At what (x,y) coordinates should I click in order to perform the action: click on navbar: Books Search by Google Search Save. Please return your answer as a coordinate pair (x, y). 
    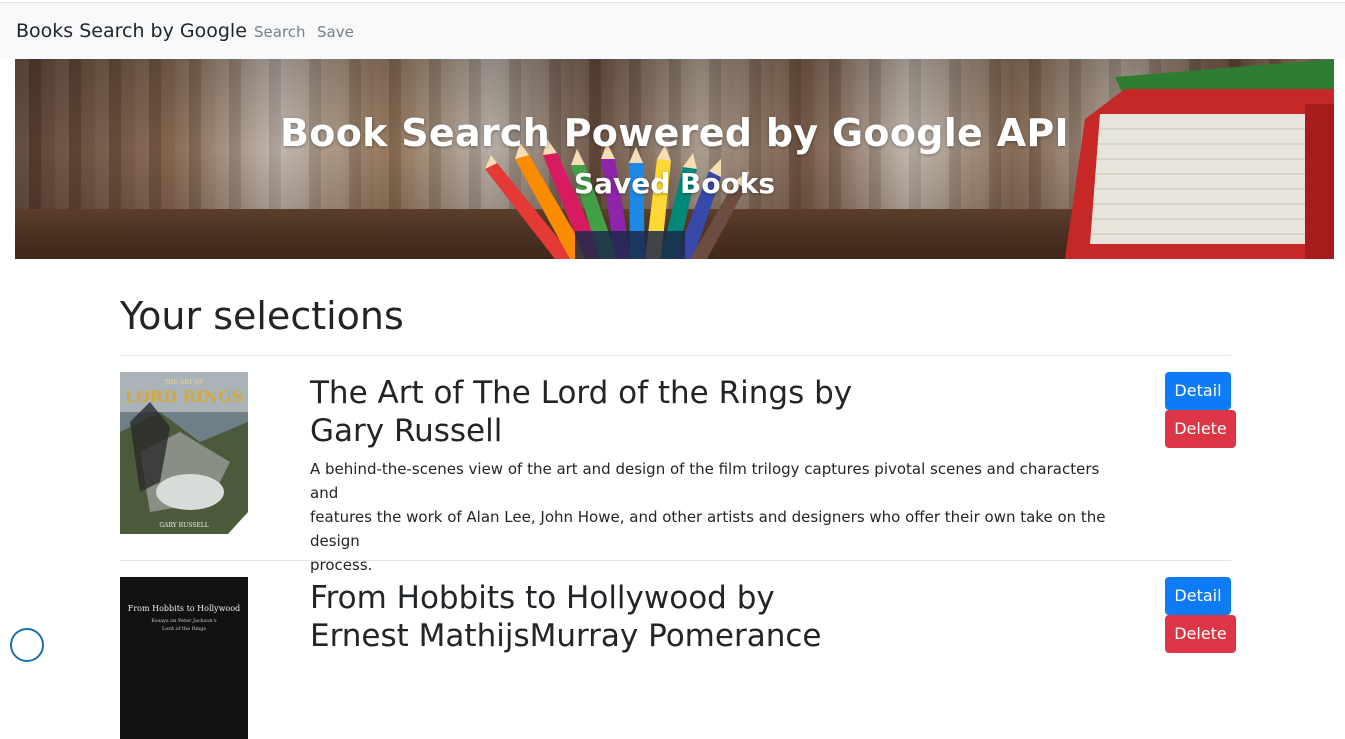
    Looking at the image, I should click on (672, 30).